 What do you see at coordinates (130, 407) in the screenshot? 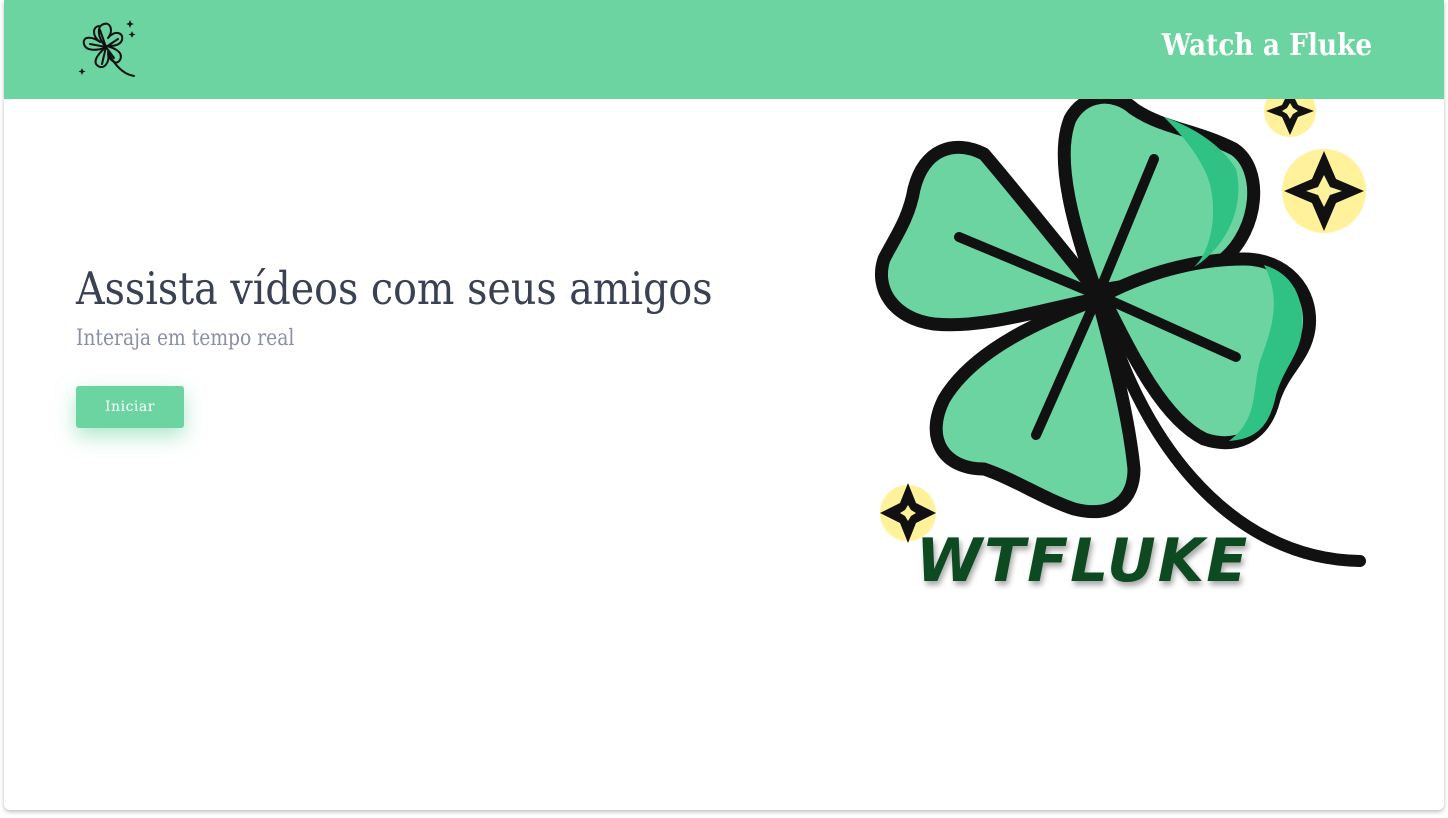
I see `start-button: Iniciar` at bounding box center [130, 407].